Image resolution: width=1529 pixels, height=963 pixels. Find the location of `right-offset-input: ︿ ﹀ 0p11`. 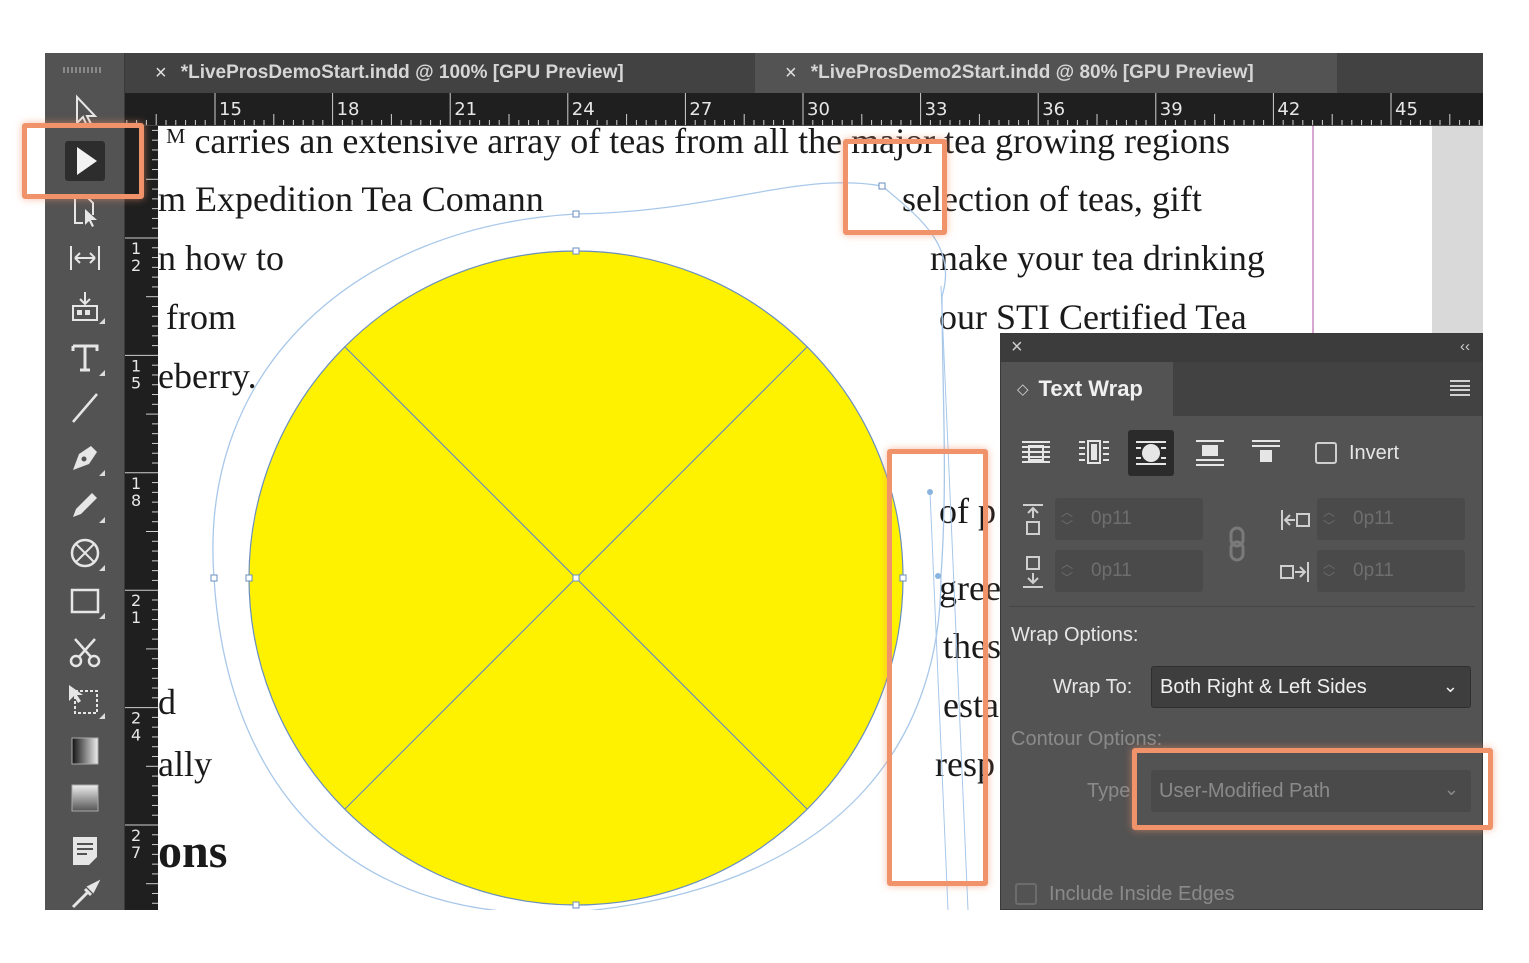

right-offset-input: ︿ ﹀ 0p11 is located at coordinates (1391, 571).